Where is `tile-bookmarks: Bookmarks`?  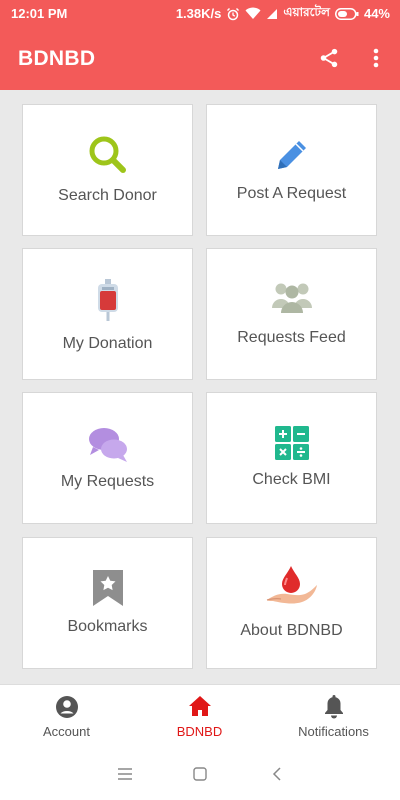
tile-bookmarks: Bookmarks is located at coordinates (107, 603).